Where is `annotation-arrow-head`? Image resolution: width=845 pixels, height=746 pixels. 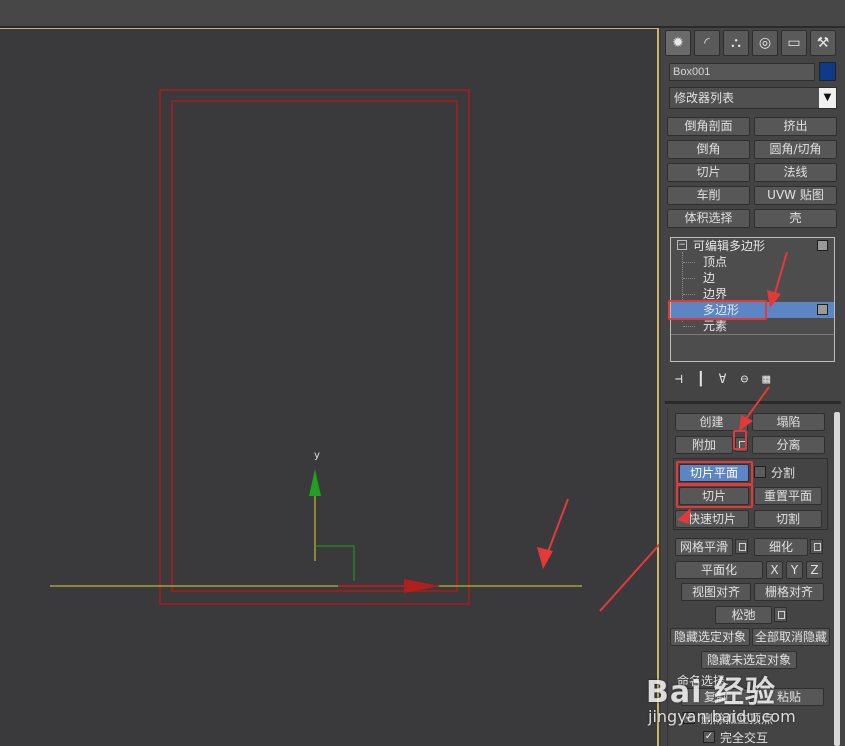 annotation-arrow-head is located at coordinates (545, 558).